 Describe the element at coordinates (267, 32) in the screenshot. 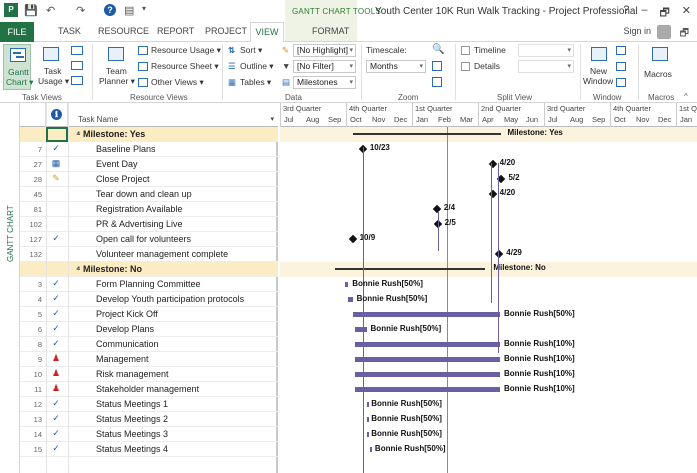

I see `tab-view: VIEW` at that location.